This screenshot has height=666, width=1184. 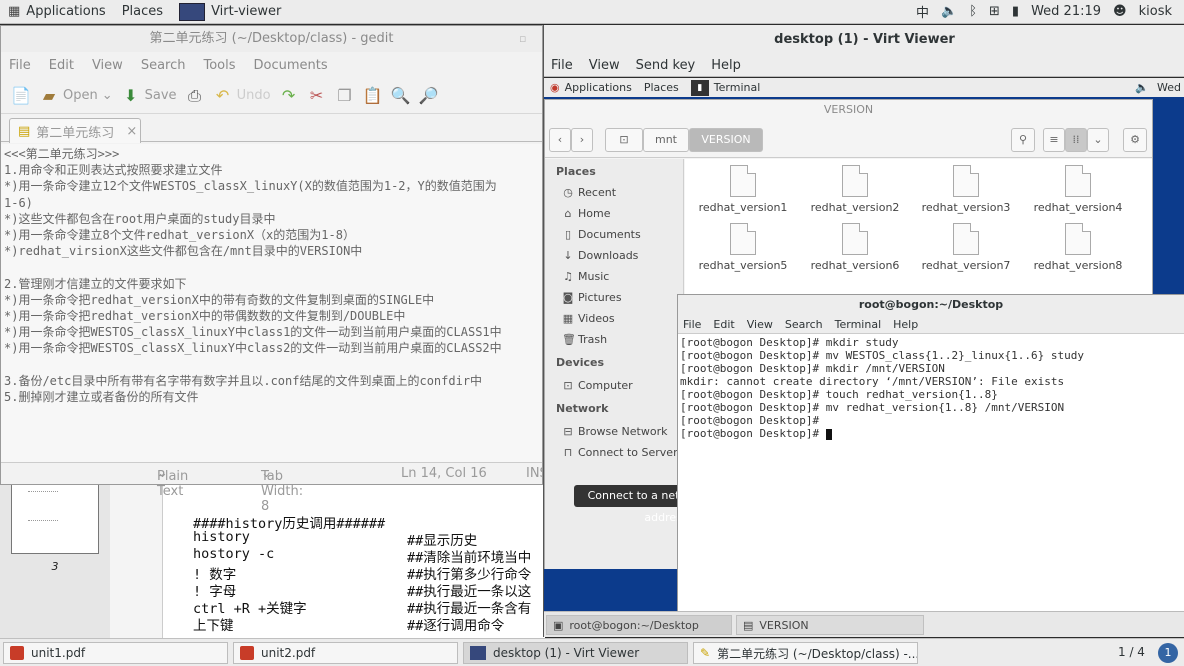 What do you see at coordinates (966, 189) in the screenshot?
I see `file-item: redhat_version3` at bounding box center [966, 189].